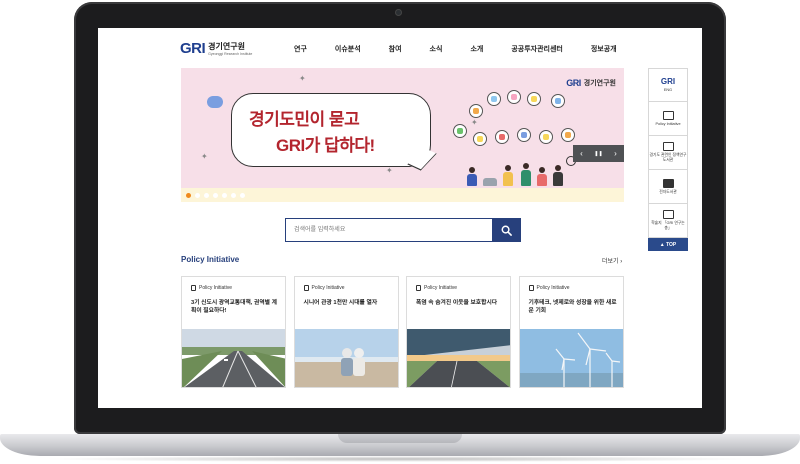 The width and height of the screenshot is (800, 464). I want to click on slide-indicator, so click(217, 195).